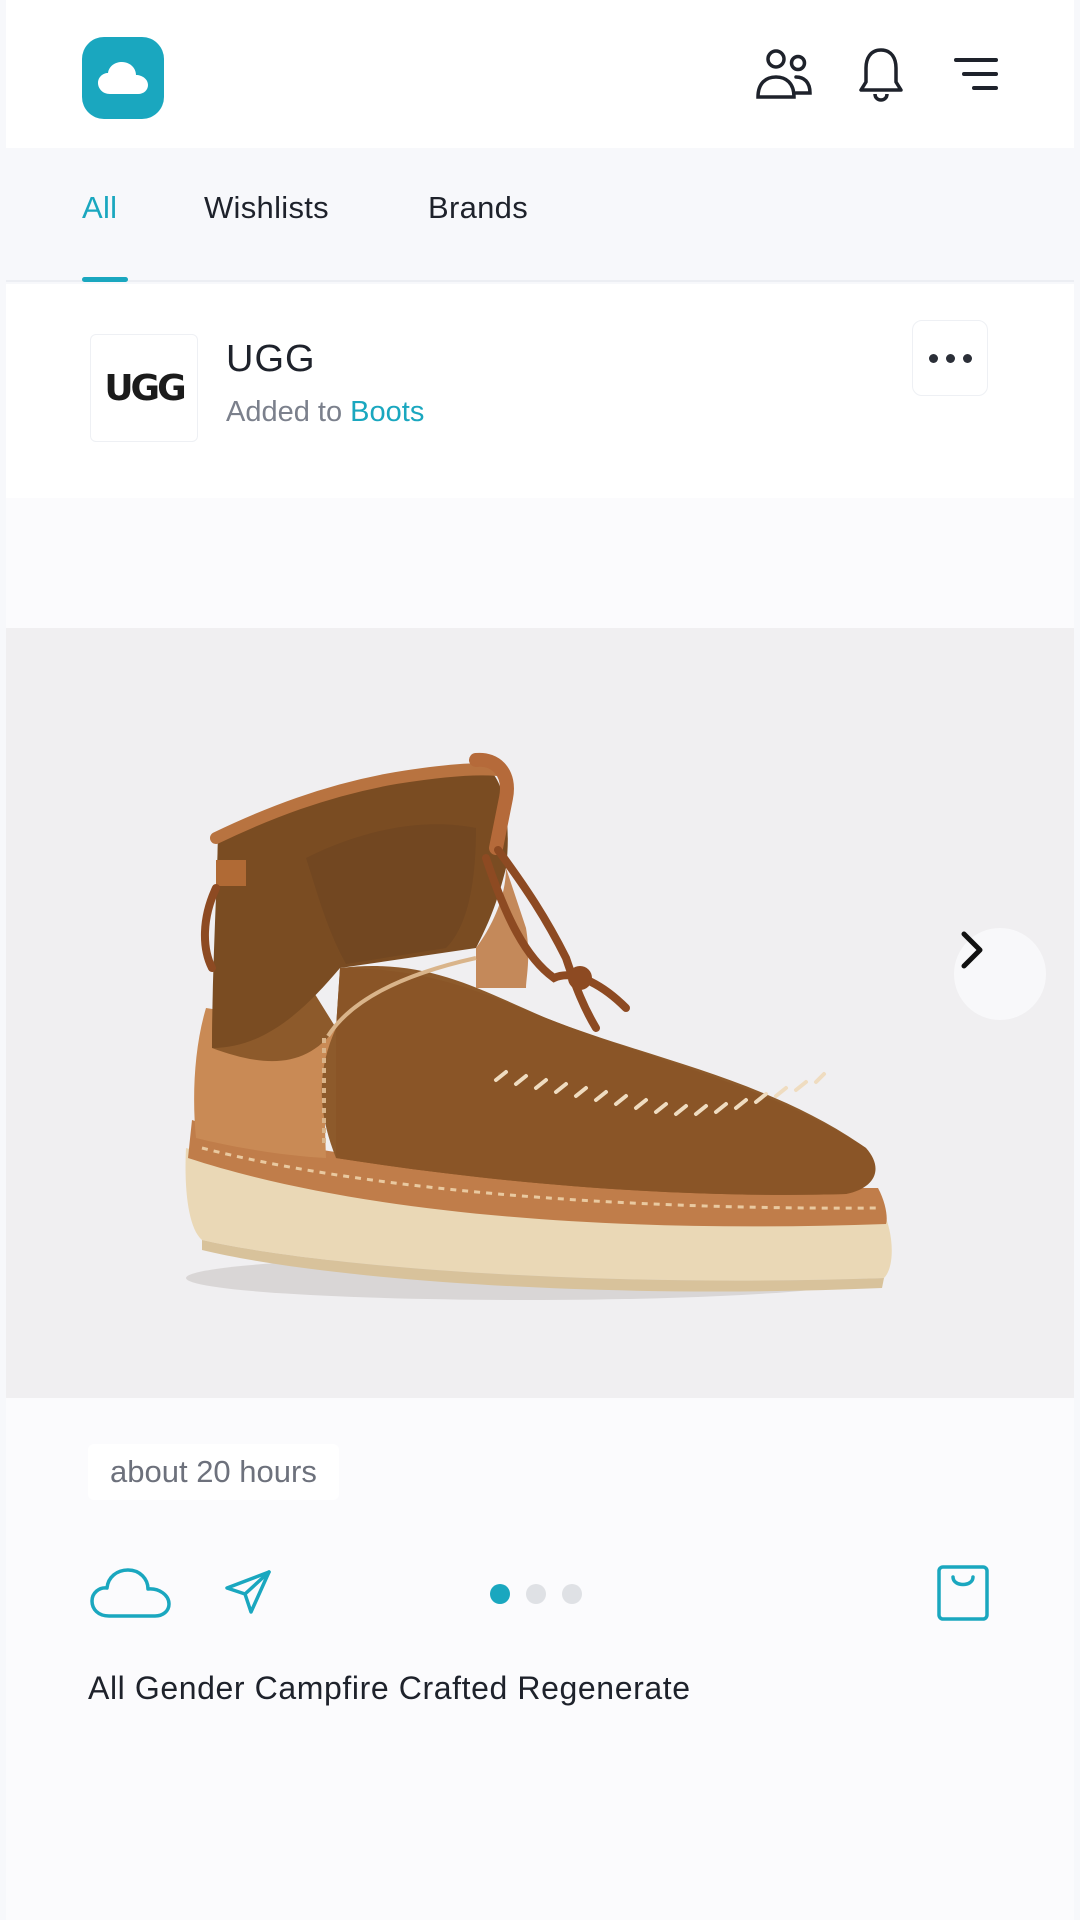 The image size is (1080, 1920). Describe the element at coordinates (950, 358) in the screenshot. I see `more-options-button` at that location.